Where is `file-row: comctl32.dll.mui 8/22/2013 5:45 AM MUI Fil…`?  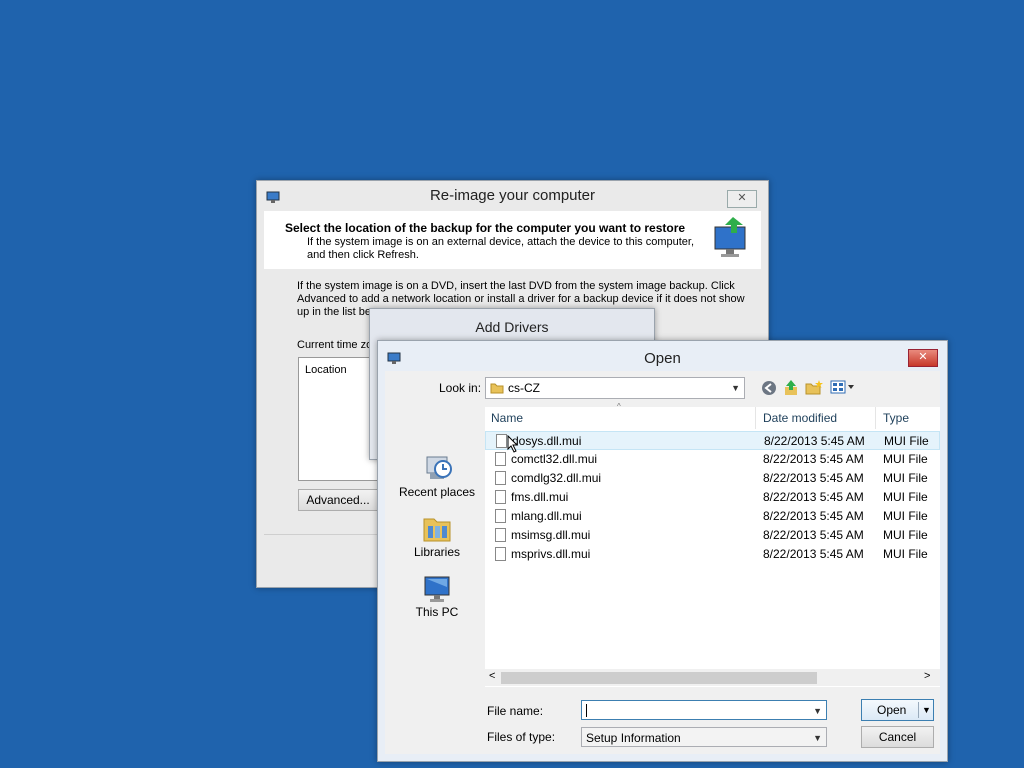 file-row: comctl32.dll.mui 8/22/2013 5:45 AM MUI Fil… is located at coordinates (712, 459).